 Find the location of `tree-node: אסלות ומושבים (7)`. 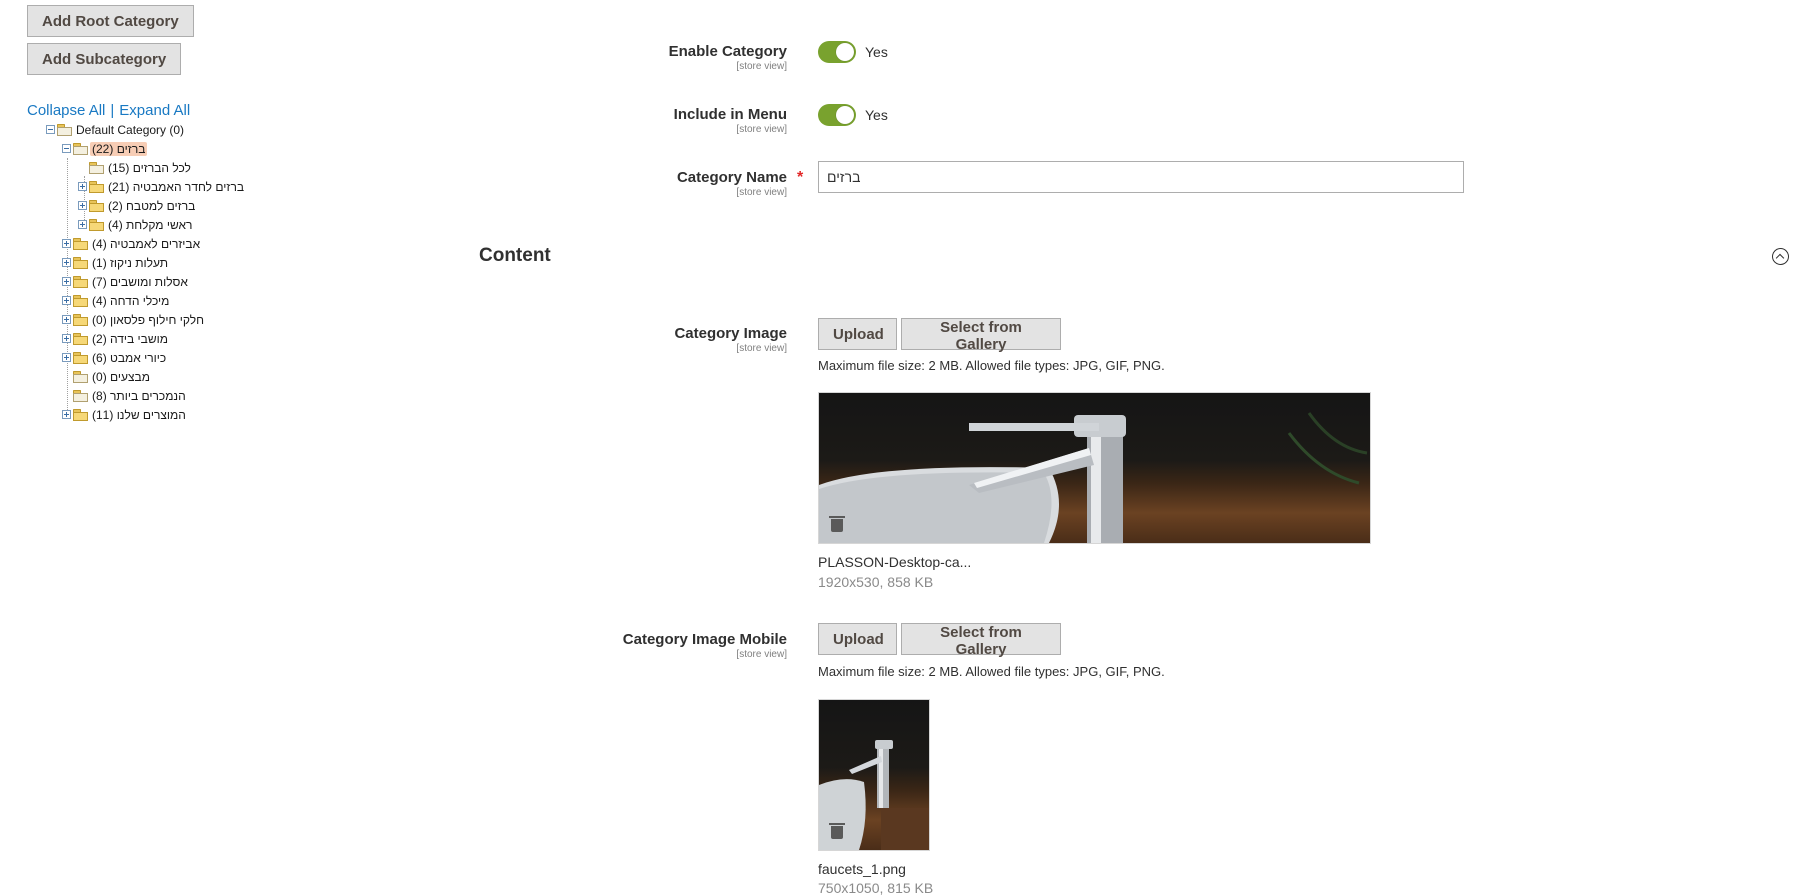

tree-node: אסלות ומושבים (7) is located at coordinates (126, 281).